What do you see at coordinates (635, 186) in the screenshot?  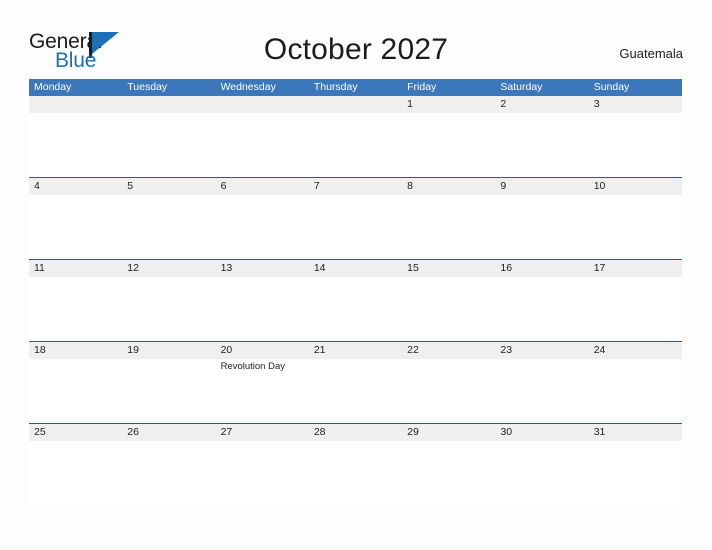 I see `day-number-10: 10` at bounding box center [635, 186].